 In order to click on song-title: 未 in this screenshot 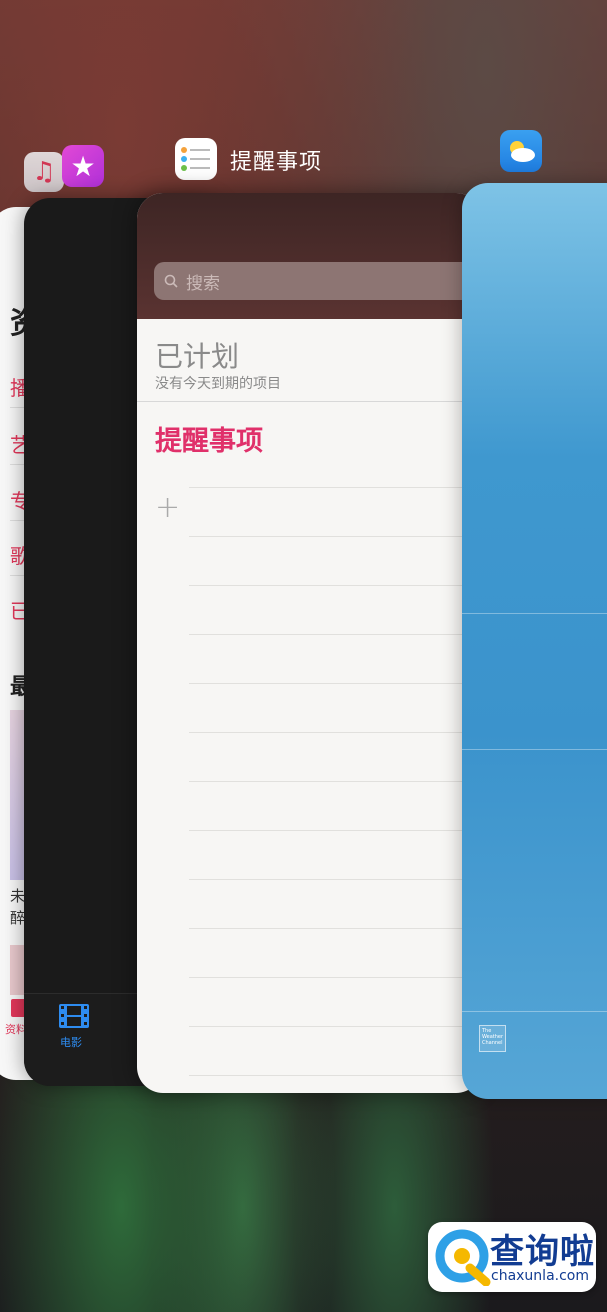, I will do `click(18, 896)`.